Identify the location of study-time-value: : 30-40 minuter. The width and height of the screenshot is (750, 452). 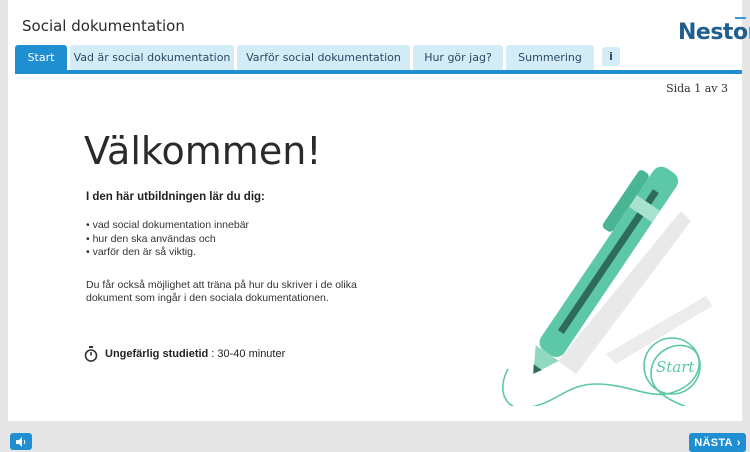
(248, 354).